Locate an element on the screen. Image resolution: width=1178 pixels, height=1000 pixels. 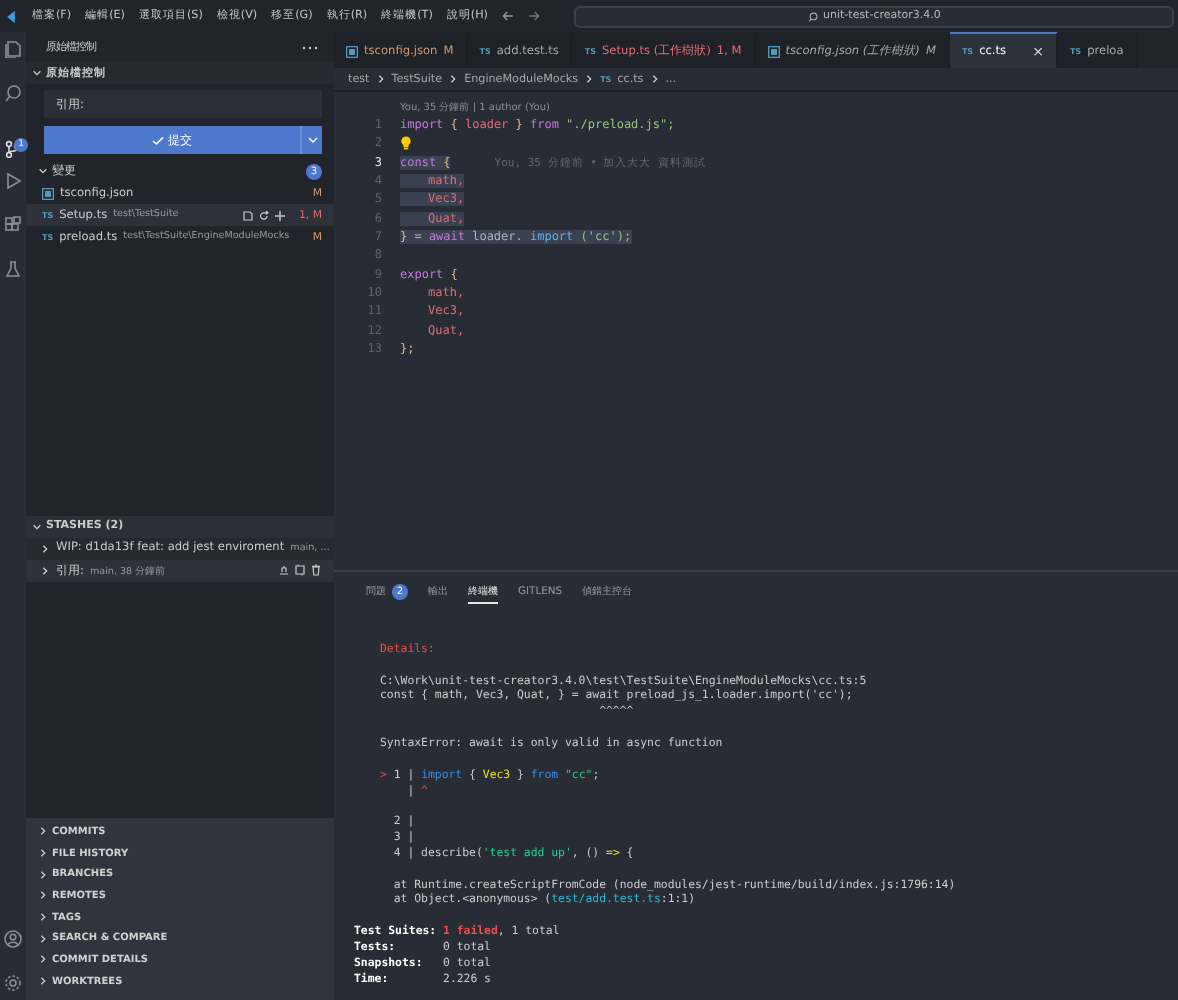
back-arrow-icon is located at coordinates (507, 16).